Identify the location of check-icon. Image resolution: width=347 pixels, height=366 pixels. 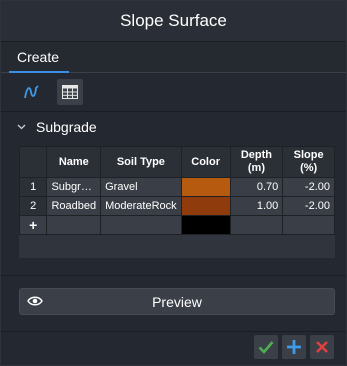
(266, 347).